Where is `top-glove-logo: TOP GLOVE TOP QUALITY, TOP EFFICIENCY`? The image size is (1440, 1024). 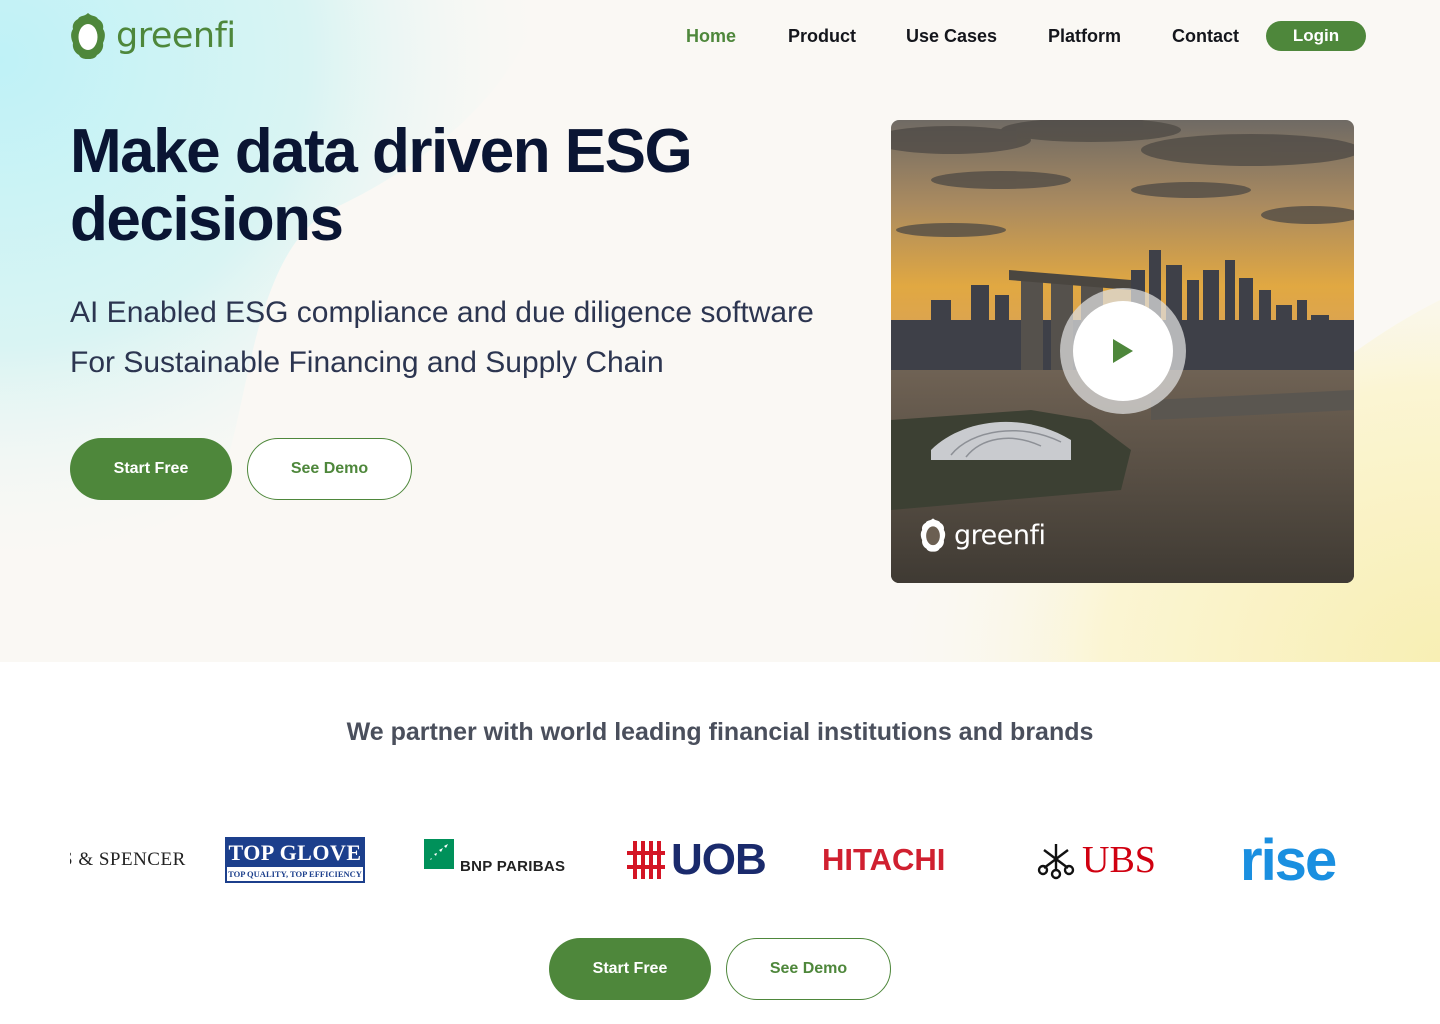 top-glove-logo: TOP GLOVE TOP QUALITY, TOP EFFICIENCY is located at coordinates (295, 860).